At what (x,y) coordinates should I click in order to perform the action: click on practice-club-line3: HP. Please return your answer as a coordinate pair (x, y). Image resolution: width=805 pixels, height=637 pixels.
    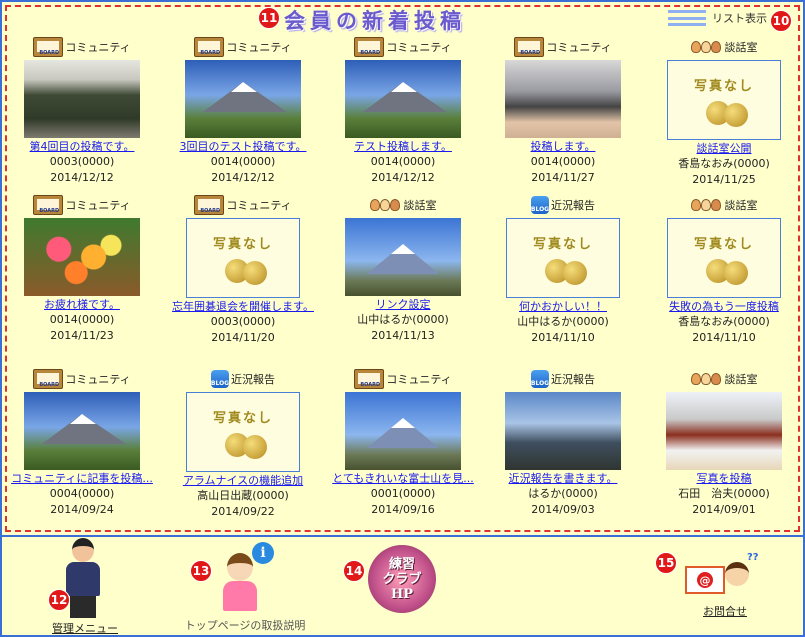
    Looking at the image, I should click on (402, 594).